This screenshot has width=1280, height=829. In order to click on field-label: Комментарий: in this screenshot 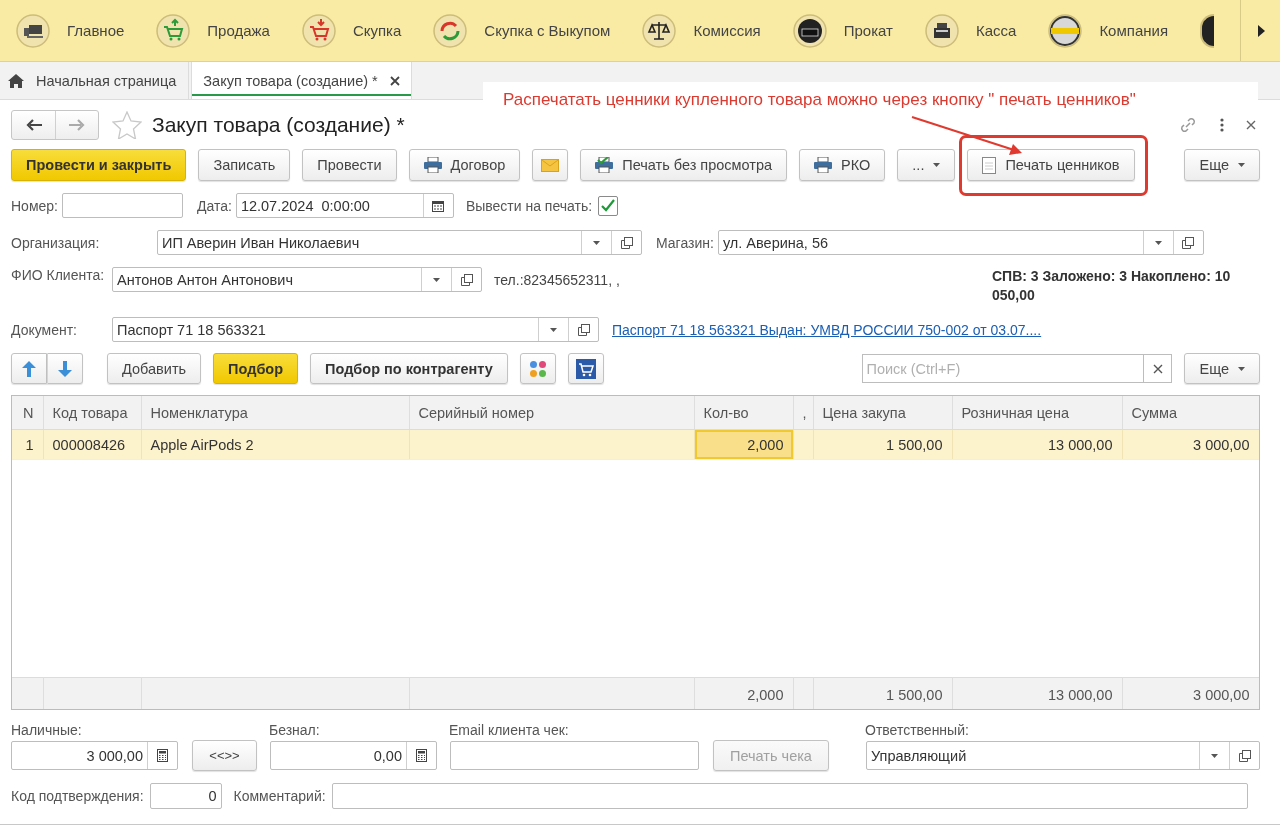, I will do `click(279, 796)`.